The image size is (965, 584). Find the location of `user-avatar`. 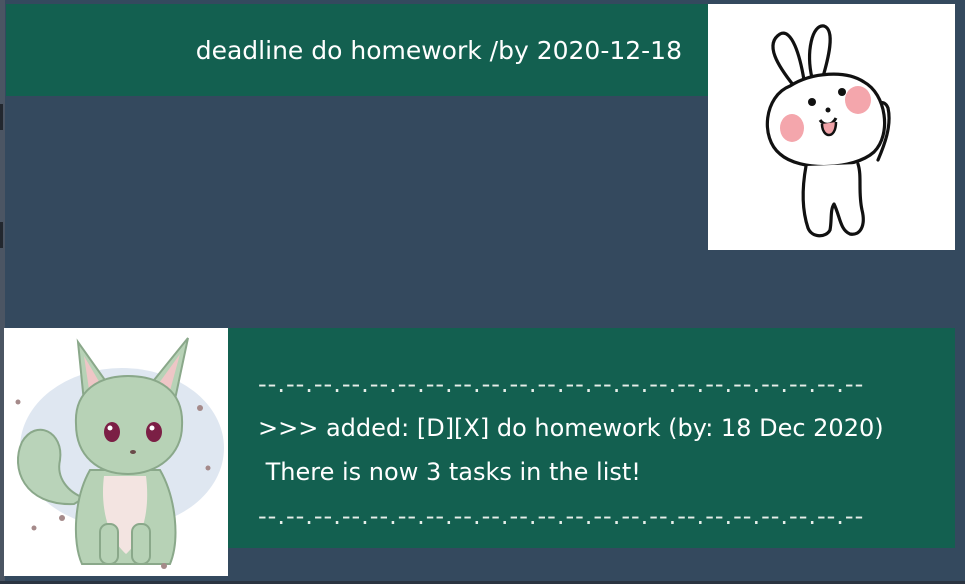

user-avatar is located at coordinates (831, 127).